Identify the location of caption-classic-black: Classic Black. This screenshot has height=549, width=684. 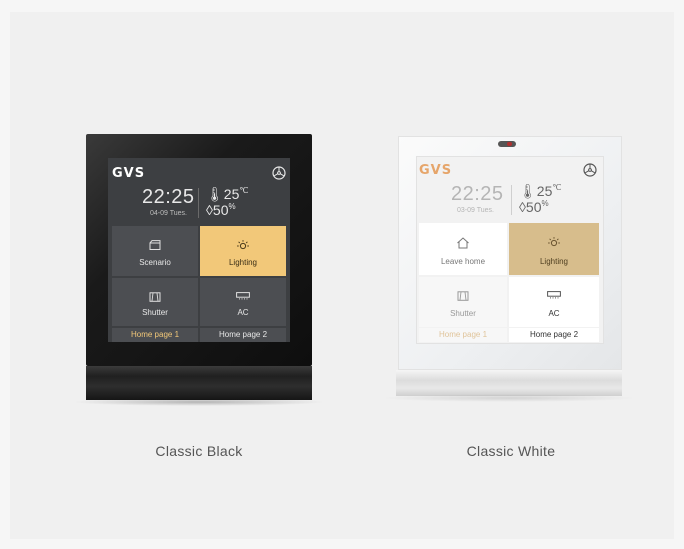
(199, 451).